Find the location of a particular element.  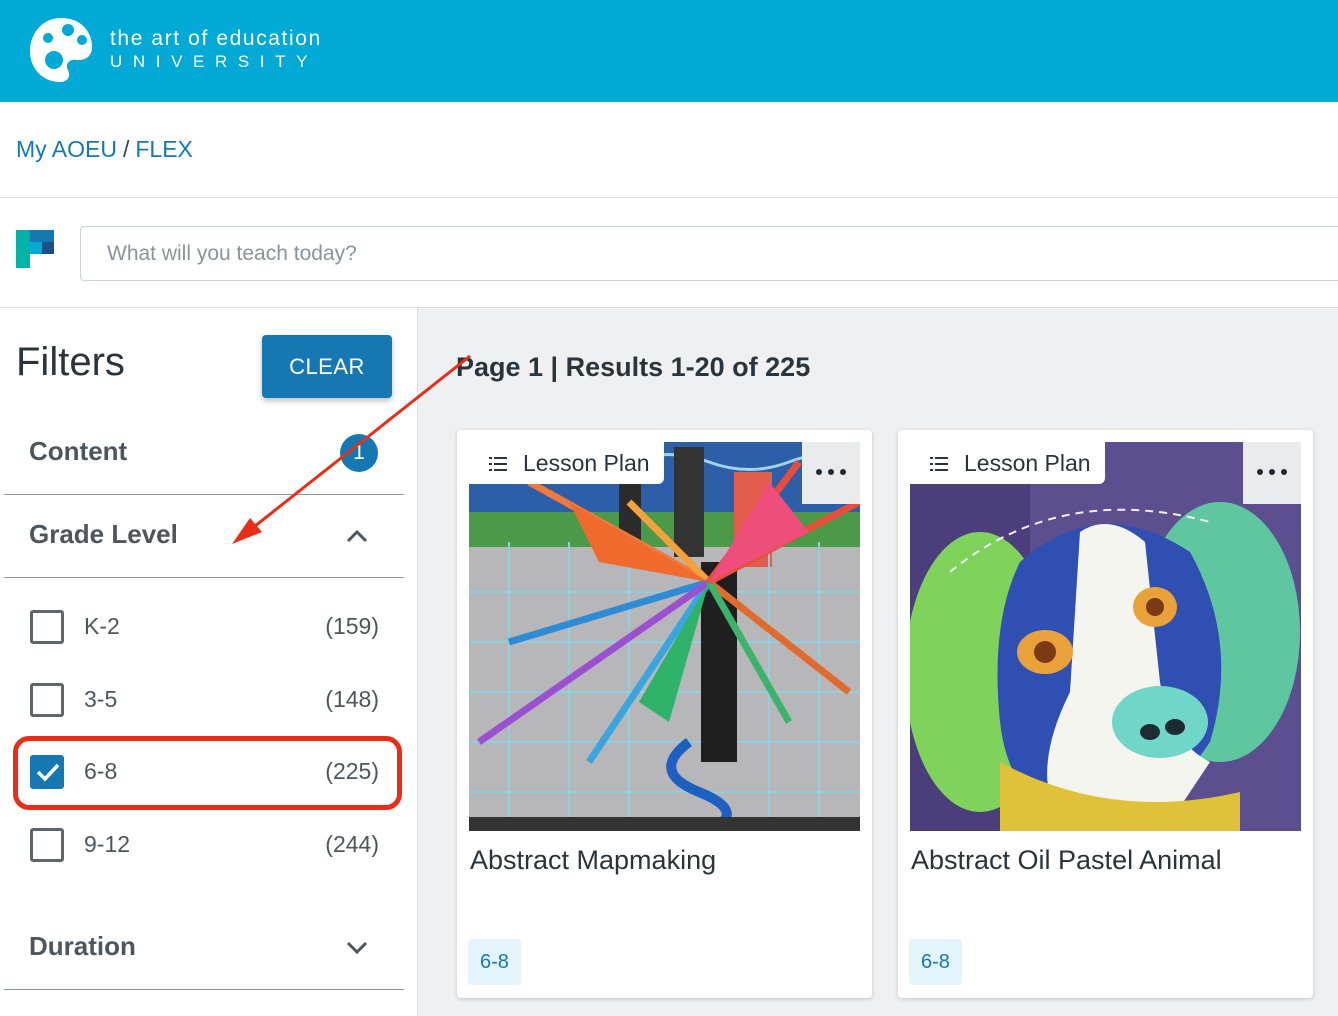

breadcrumb-link-flex: FLEX is located at coordinates (164, 149).